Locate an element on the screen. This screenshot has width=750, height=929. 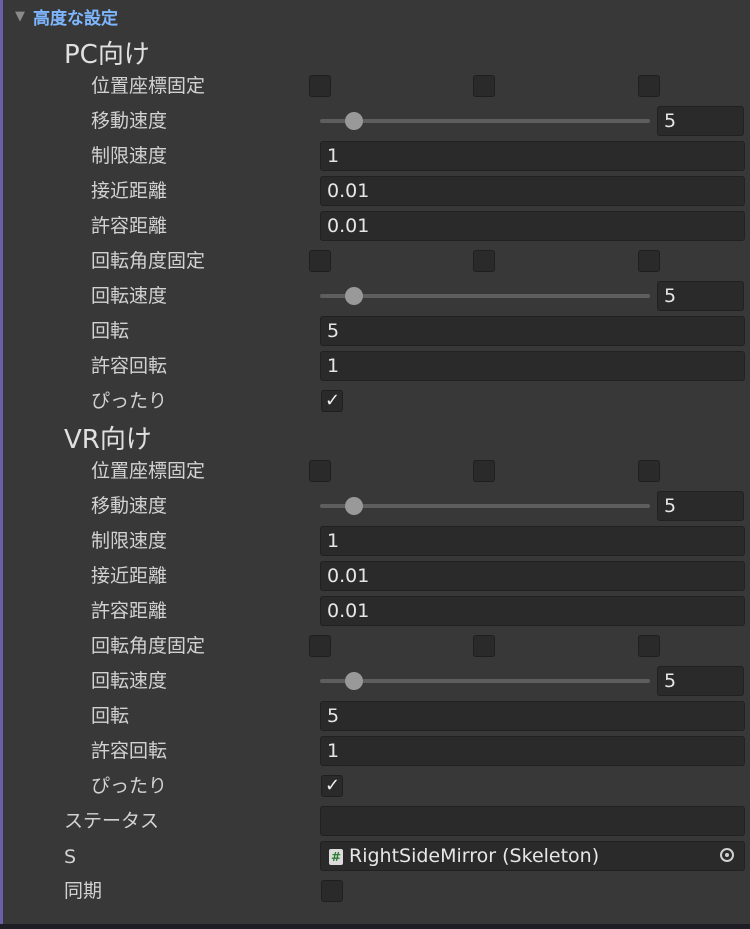
vr-move-speed-slider-knob is located at coordinates (354, 506).